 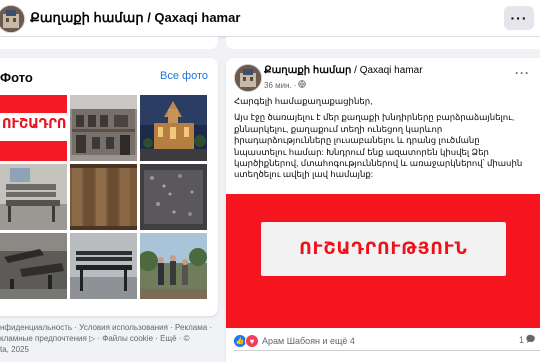 I want to click on notice-thumb-text: ՈՒՇԱԴՐՈՒԹՅՈՒ, so click(x=34, y=124).